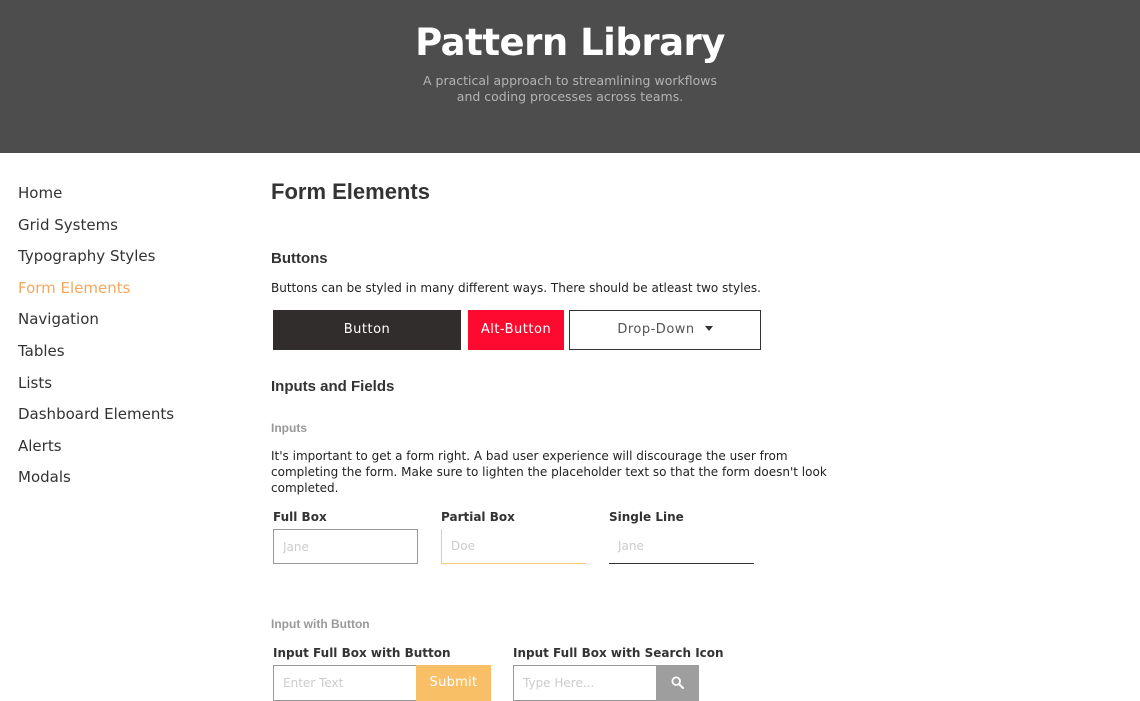 The width and height of the screenshot is (1140, 701). Describe the element at coordinates (345, 546) in the screenshot. I see `full-box-input` at that location.